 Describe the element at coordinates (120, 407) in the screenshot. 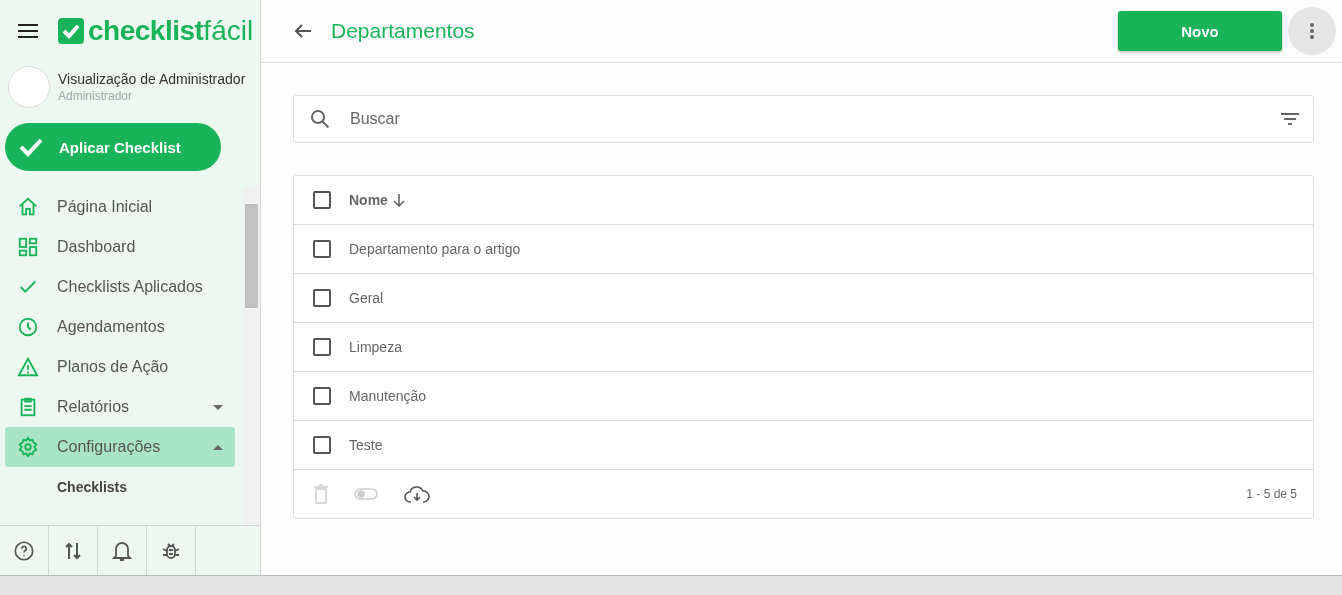

I see `nav-item: Relatórios` at that location.